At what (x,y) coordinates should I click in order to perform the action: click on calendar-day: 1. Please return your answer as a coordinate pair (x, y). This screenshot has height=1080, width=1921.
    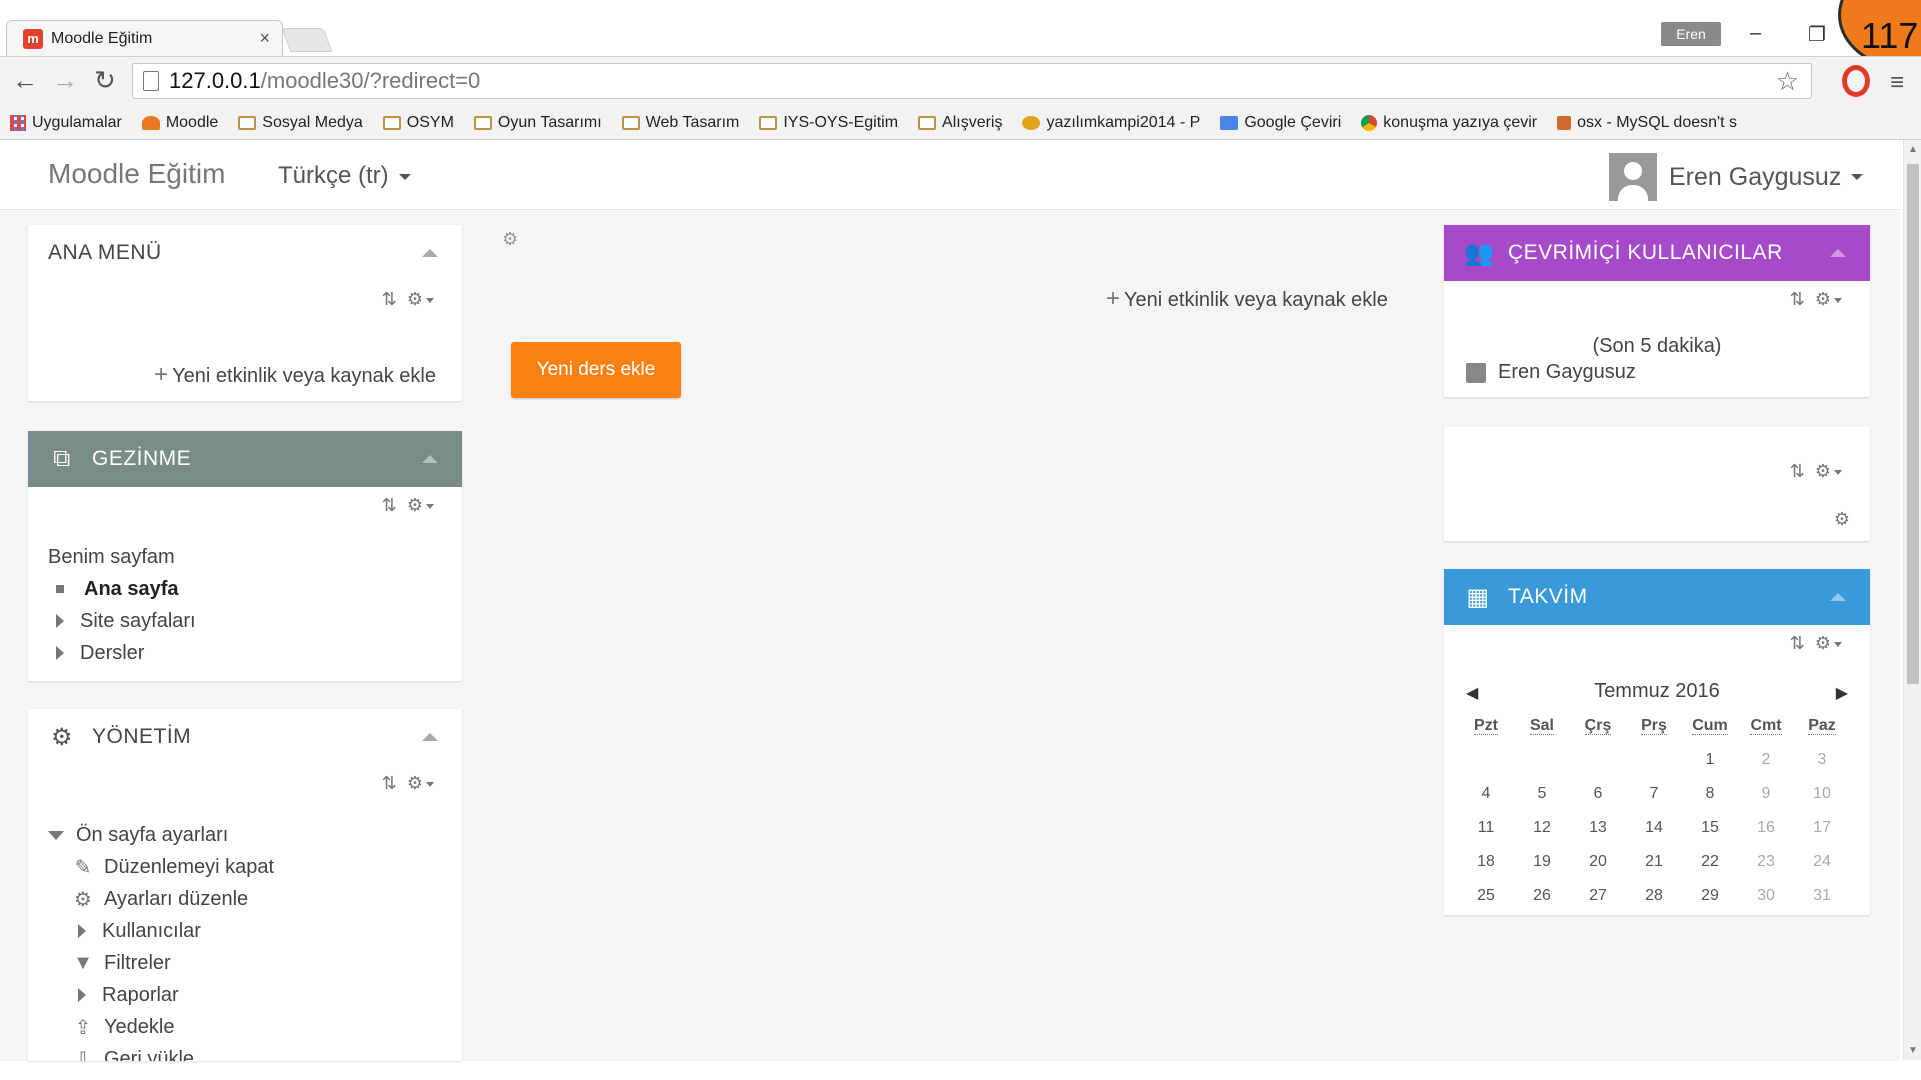
    Looking at the image, I should click on (1710, 760).